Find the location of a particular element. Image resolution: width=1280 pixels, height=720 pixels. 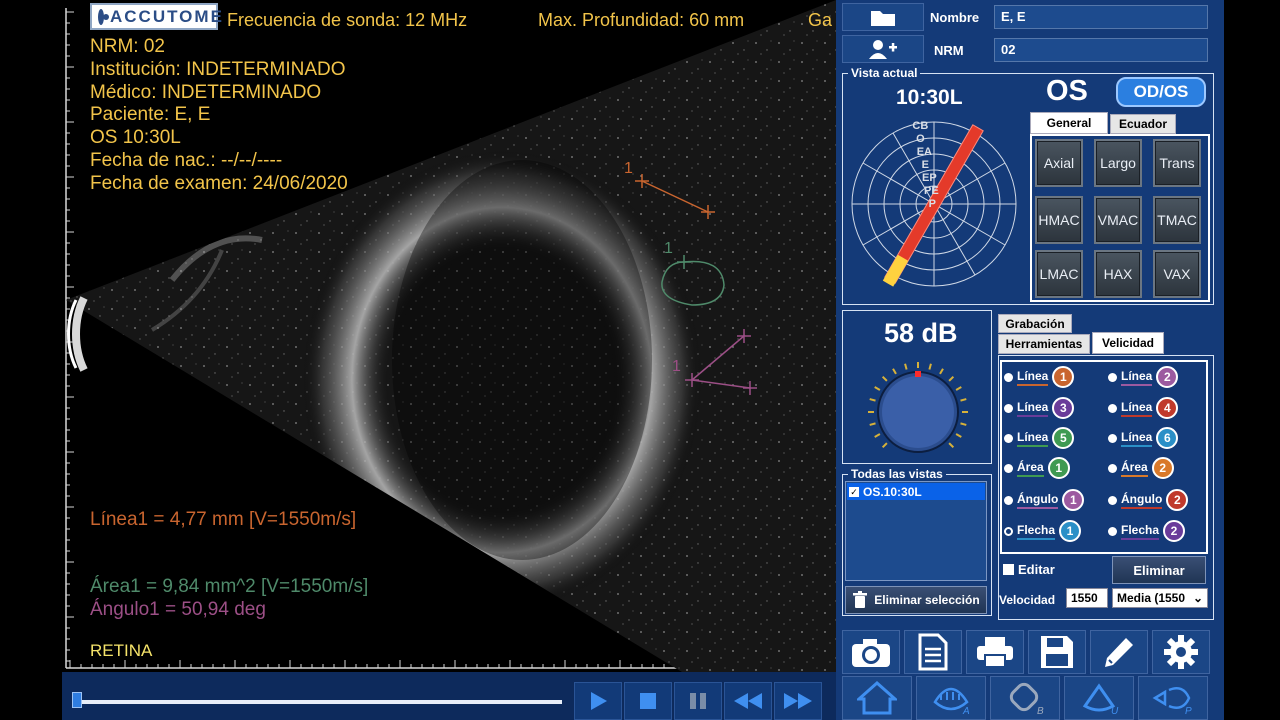

pause-button is located at coordinates (698, 701).